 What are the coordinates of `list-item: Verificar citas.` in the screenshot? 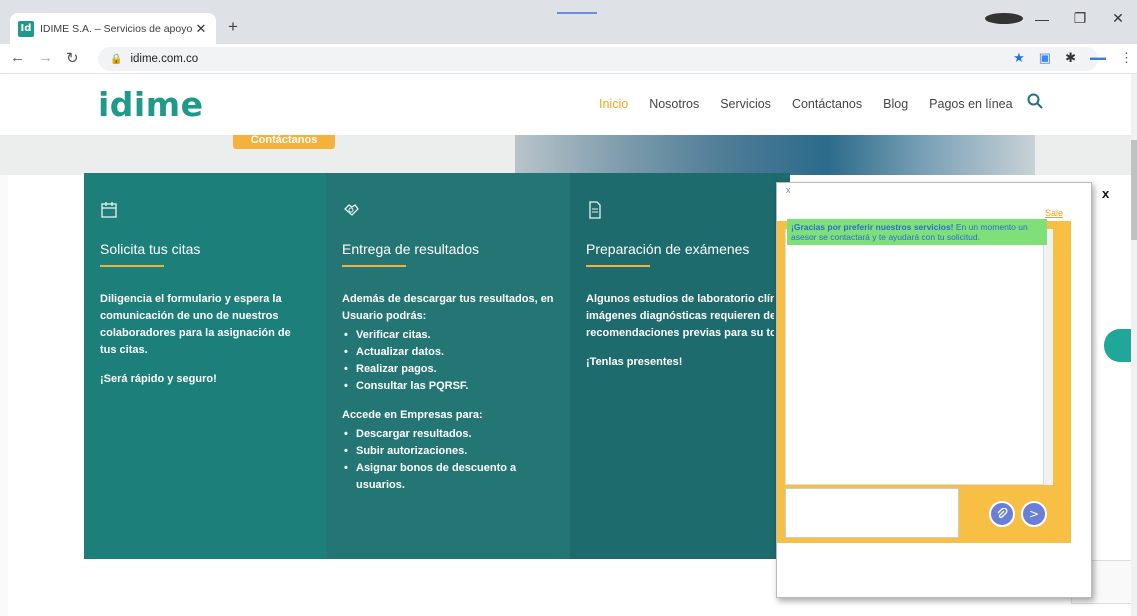 It's located at (448, 335).